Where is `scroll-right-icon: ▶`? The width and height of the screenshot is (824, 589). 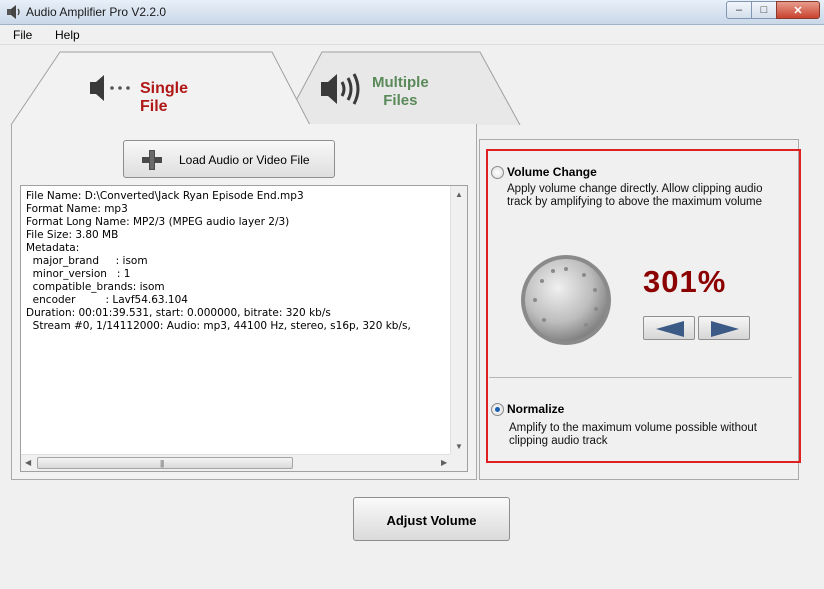
scroll-right-icon: ▶ is located at coordinates (444, 462).